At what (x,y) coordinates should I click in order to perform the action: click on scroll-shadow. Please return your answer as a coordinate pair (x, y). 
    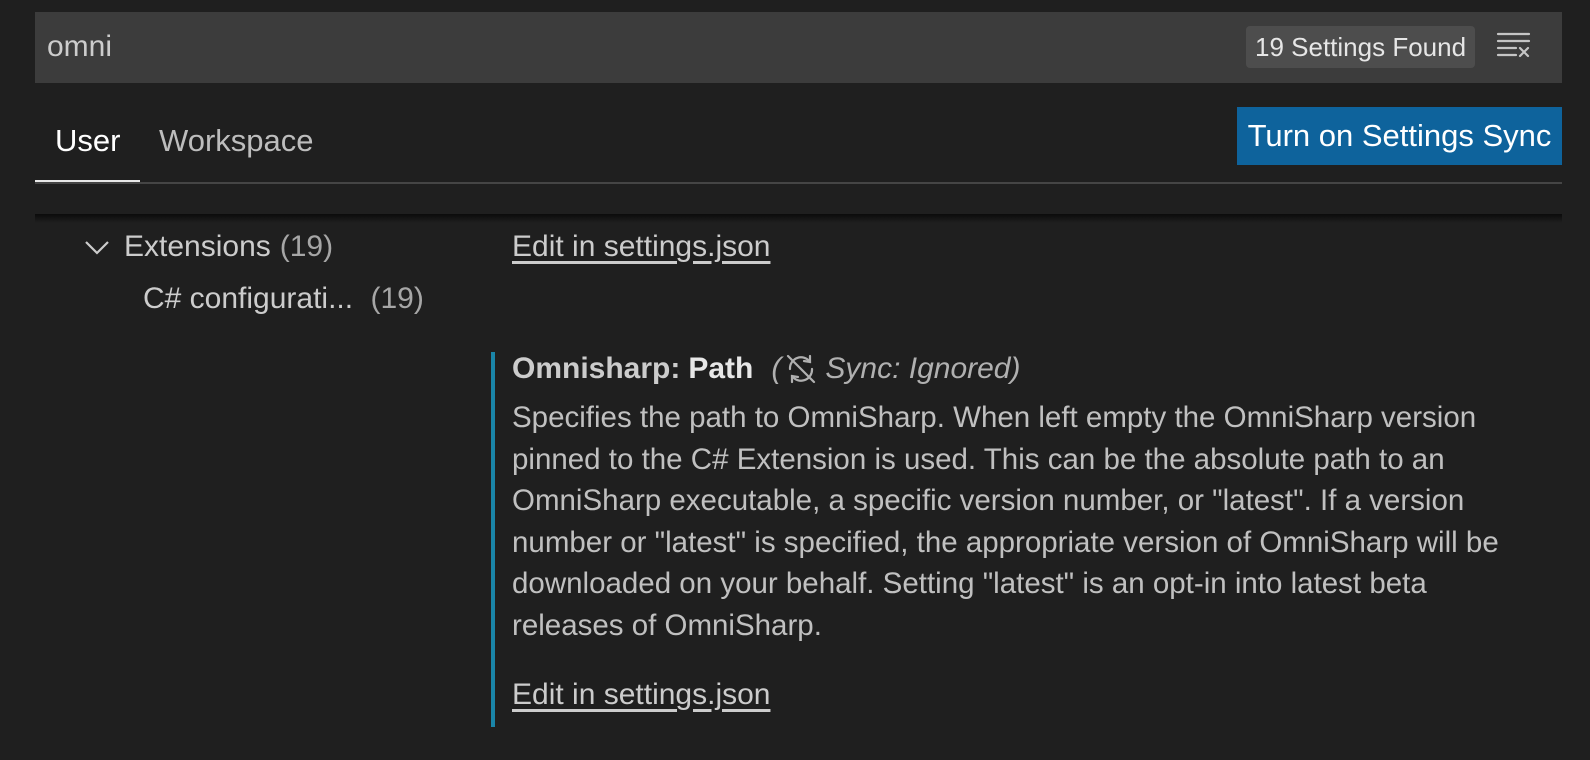
    Looking at the image, I should click on (798, 218).